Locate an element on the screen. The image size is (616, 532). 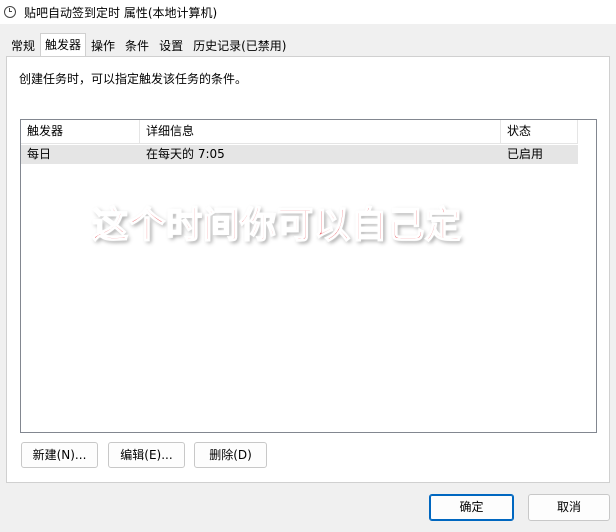
cancel-button: 取消 is located at coordinates (569, 507).